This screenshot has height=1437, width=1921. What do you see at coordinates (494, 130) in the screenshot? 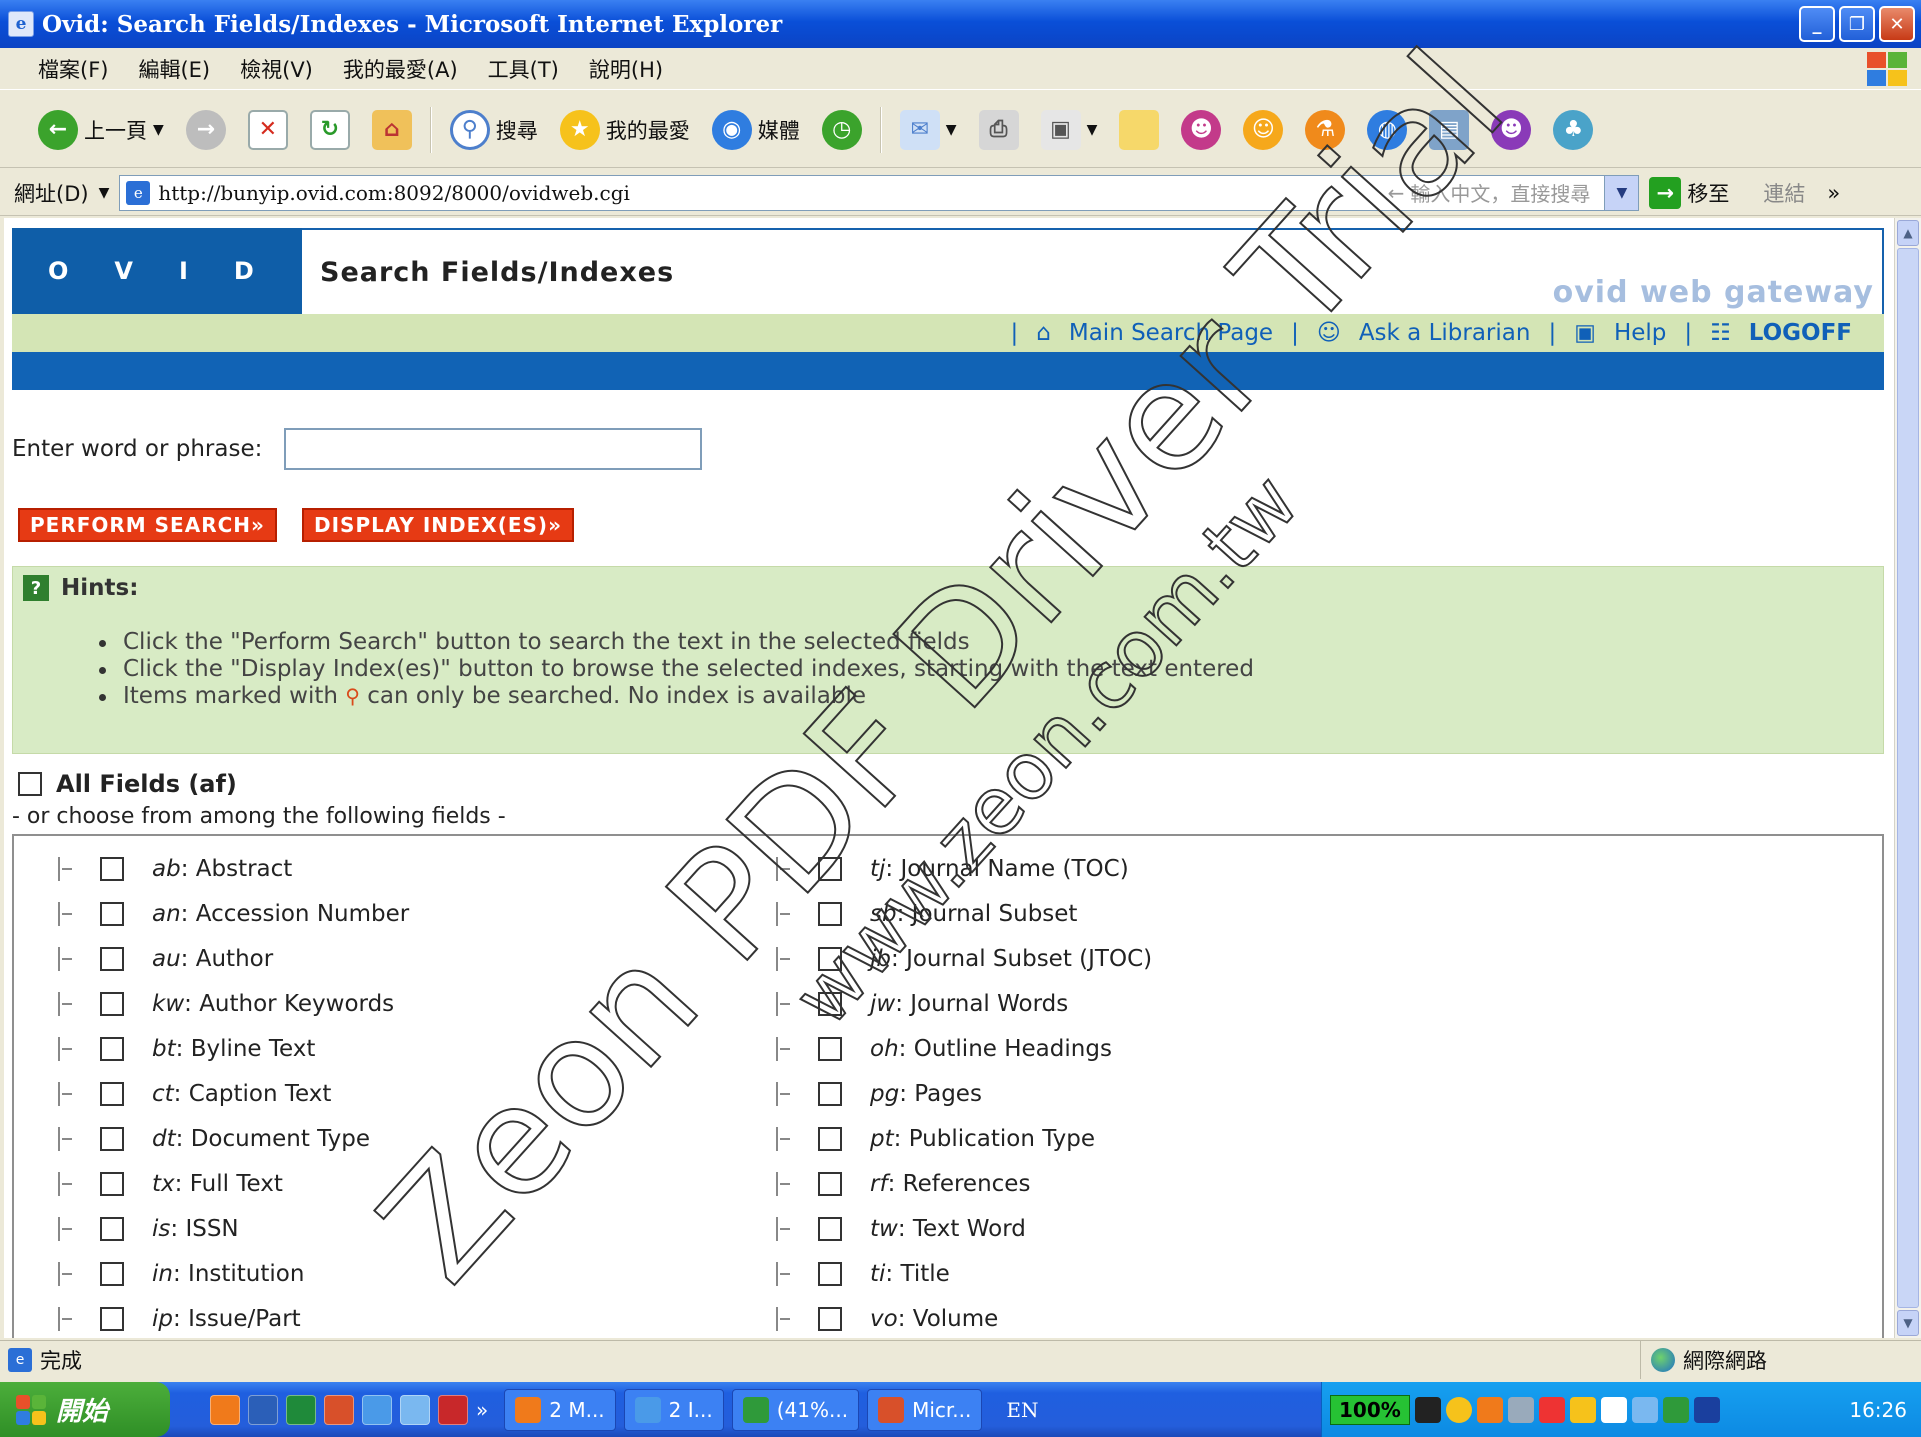
I see `search-button: ⚲ 搜尋` at bounding box center [494, 130].